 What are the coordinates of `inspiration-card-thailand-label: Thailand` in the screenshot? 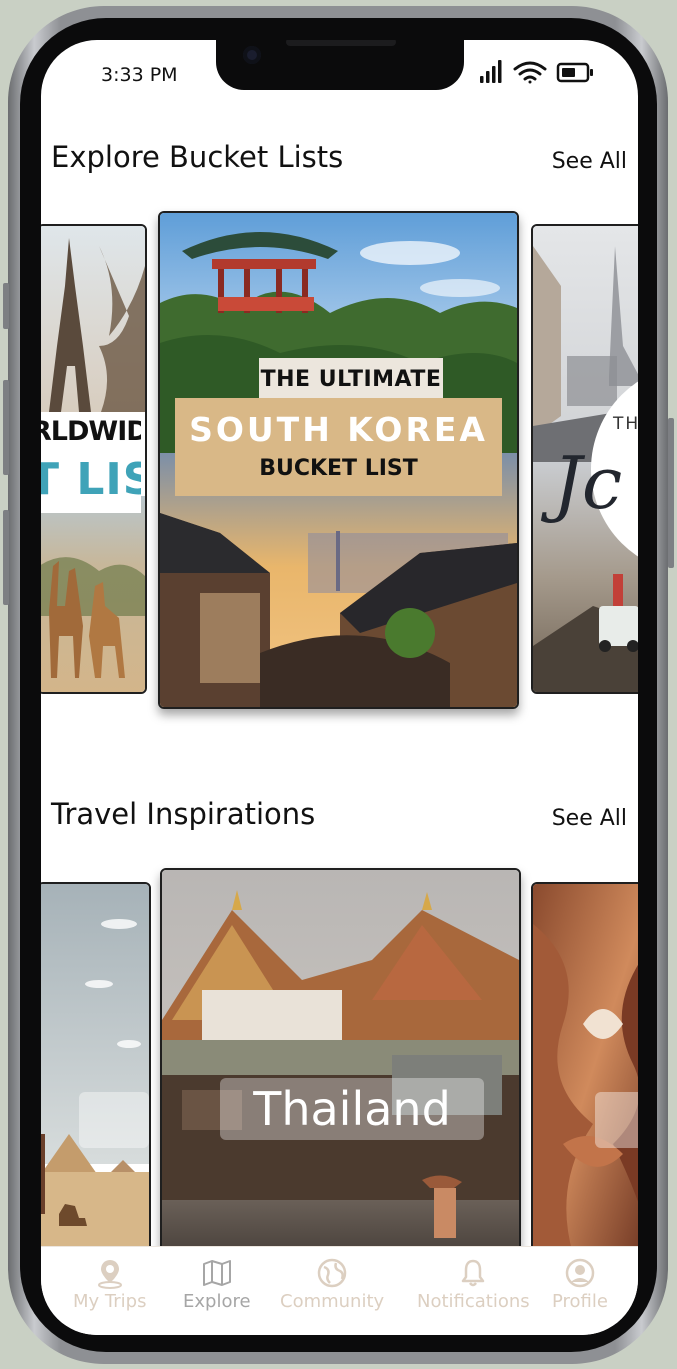 It's located at (352, 1109).